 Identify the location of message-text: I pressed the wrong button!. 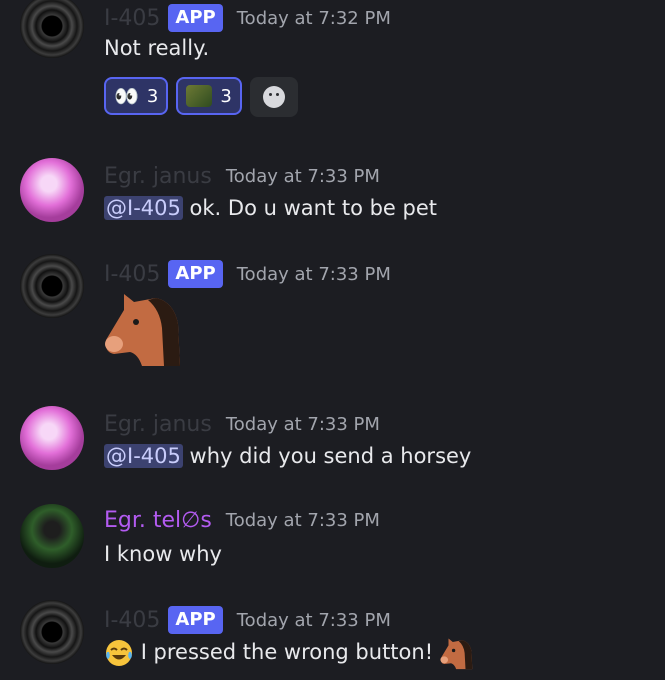
(287, 652).